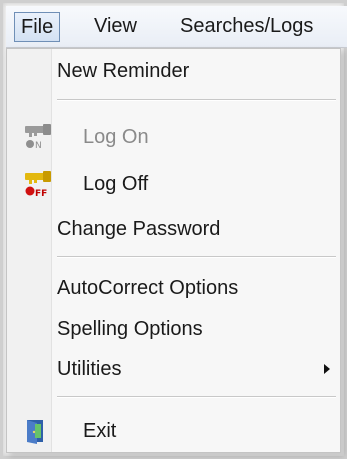 This screenshot has width=347, height=459. Describe the element at coordinates (38, 145) in the screenshot. I see `svg-text: N` at that location.